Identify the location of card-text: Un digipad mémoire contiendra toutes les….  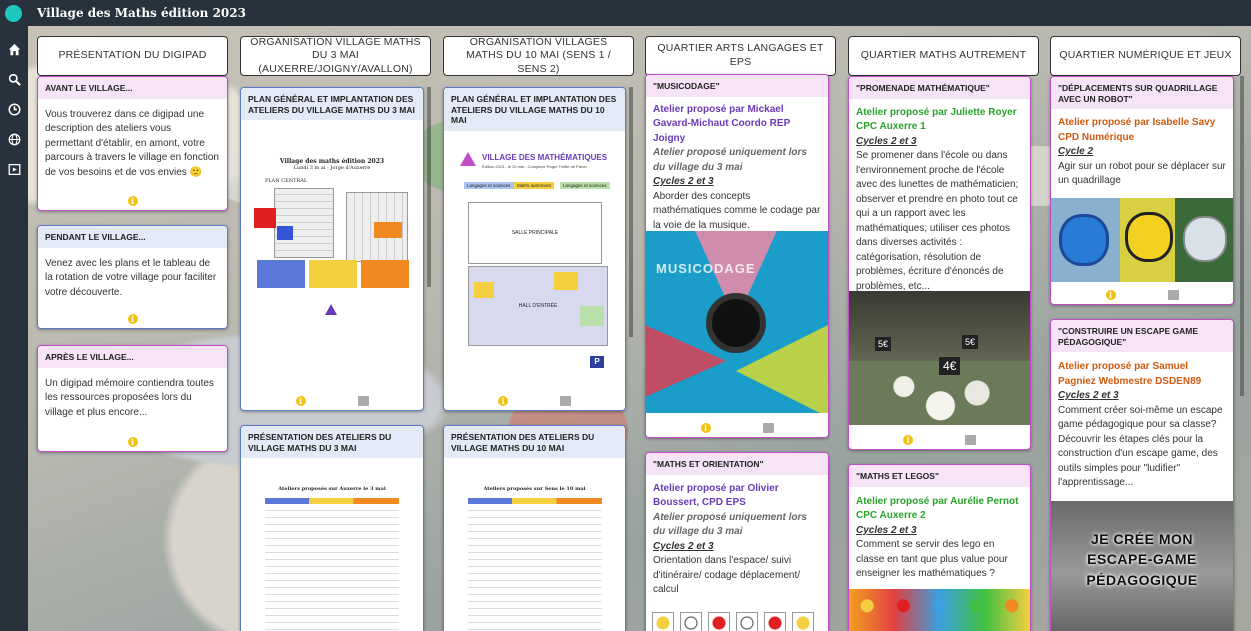
(129, 397).